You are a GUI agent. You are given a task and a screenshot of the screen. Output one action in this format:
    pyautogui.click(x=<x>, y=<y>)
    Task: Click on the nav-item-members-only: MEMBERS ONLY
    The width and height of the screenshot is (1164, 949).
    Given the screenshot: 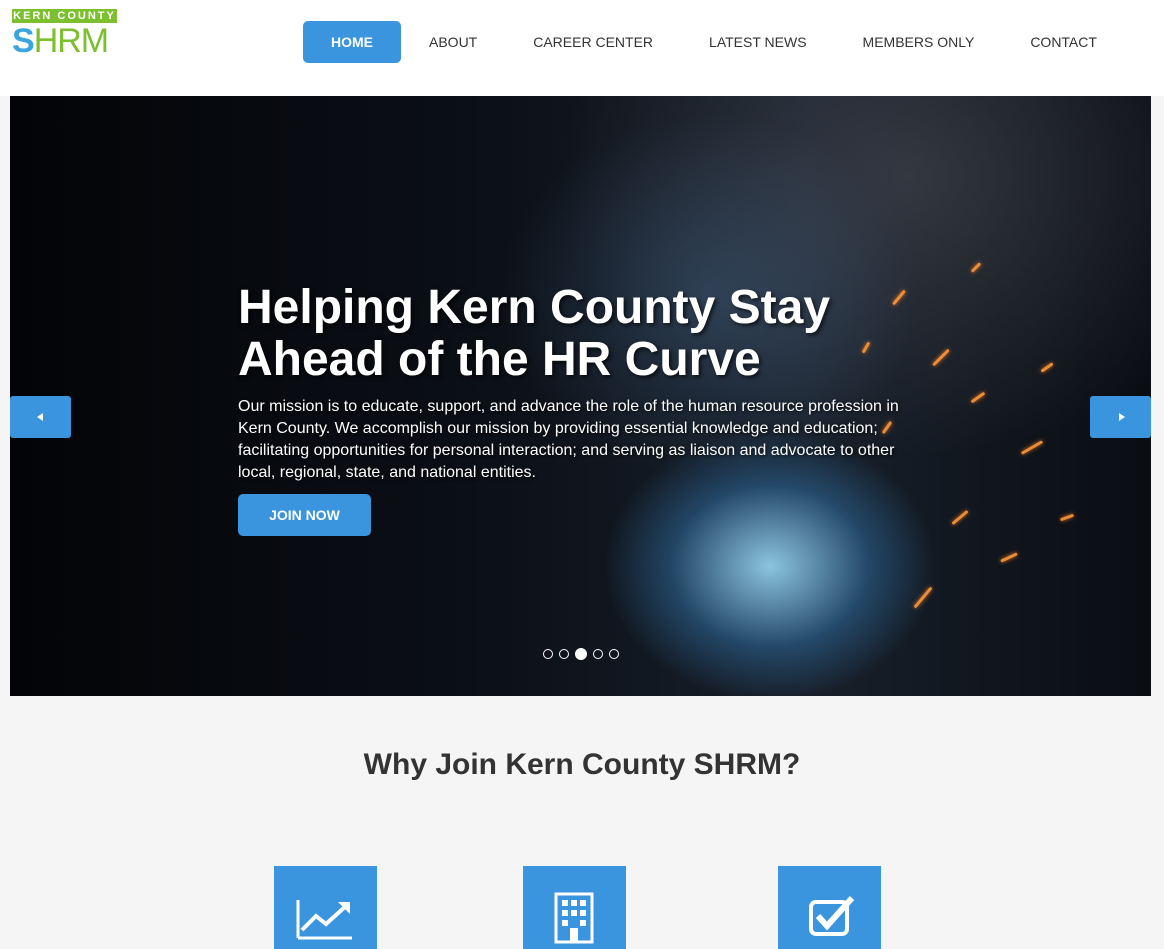 What is the action you would take?
    pyautogui.click(x=919, y=42)
    